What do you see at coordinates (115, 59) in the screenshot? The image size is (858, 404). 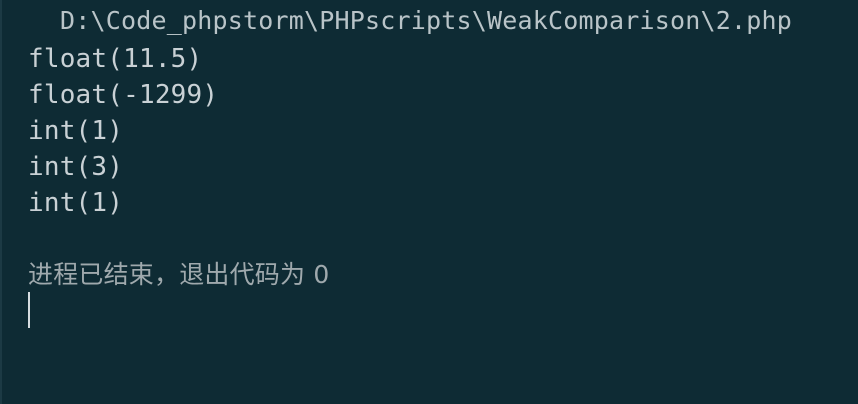 I see `output-line: float(11.5)` at bounding box center [115, 59].